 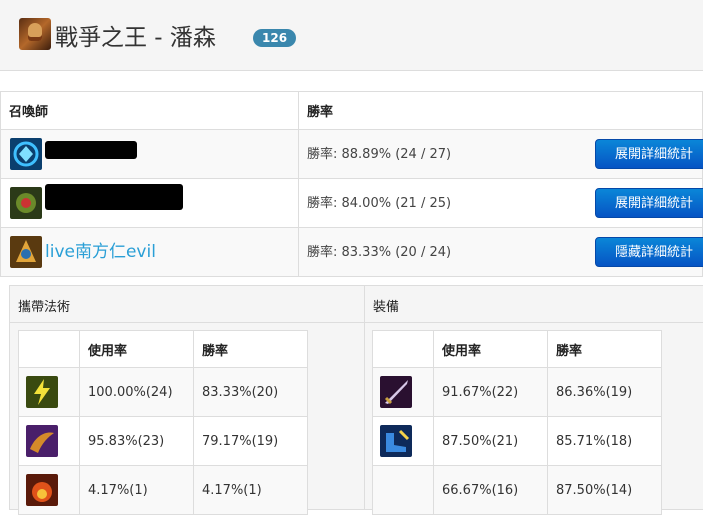 I want to click on table-row: 91.67%(22) 86.36%(19), so click(x=517, y=392).